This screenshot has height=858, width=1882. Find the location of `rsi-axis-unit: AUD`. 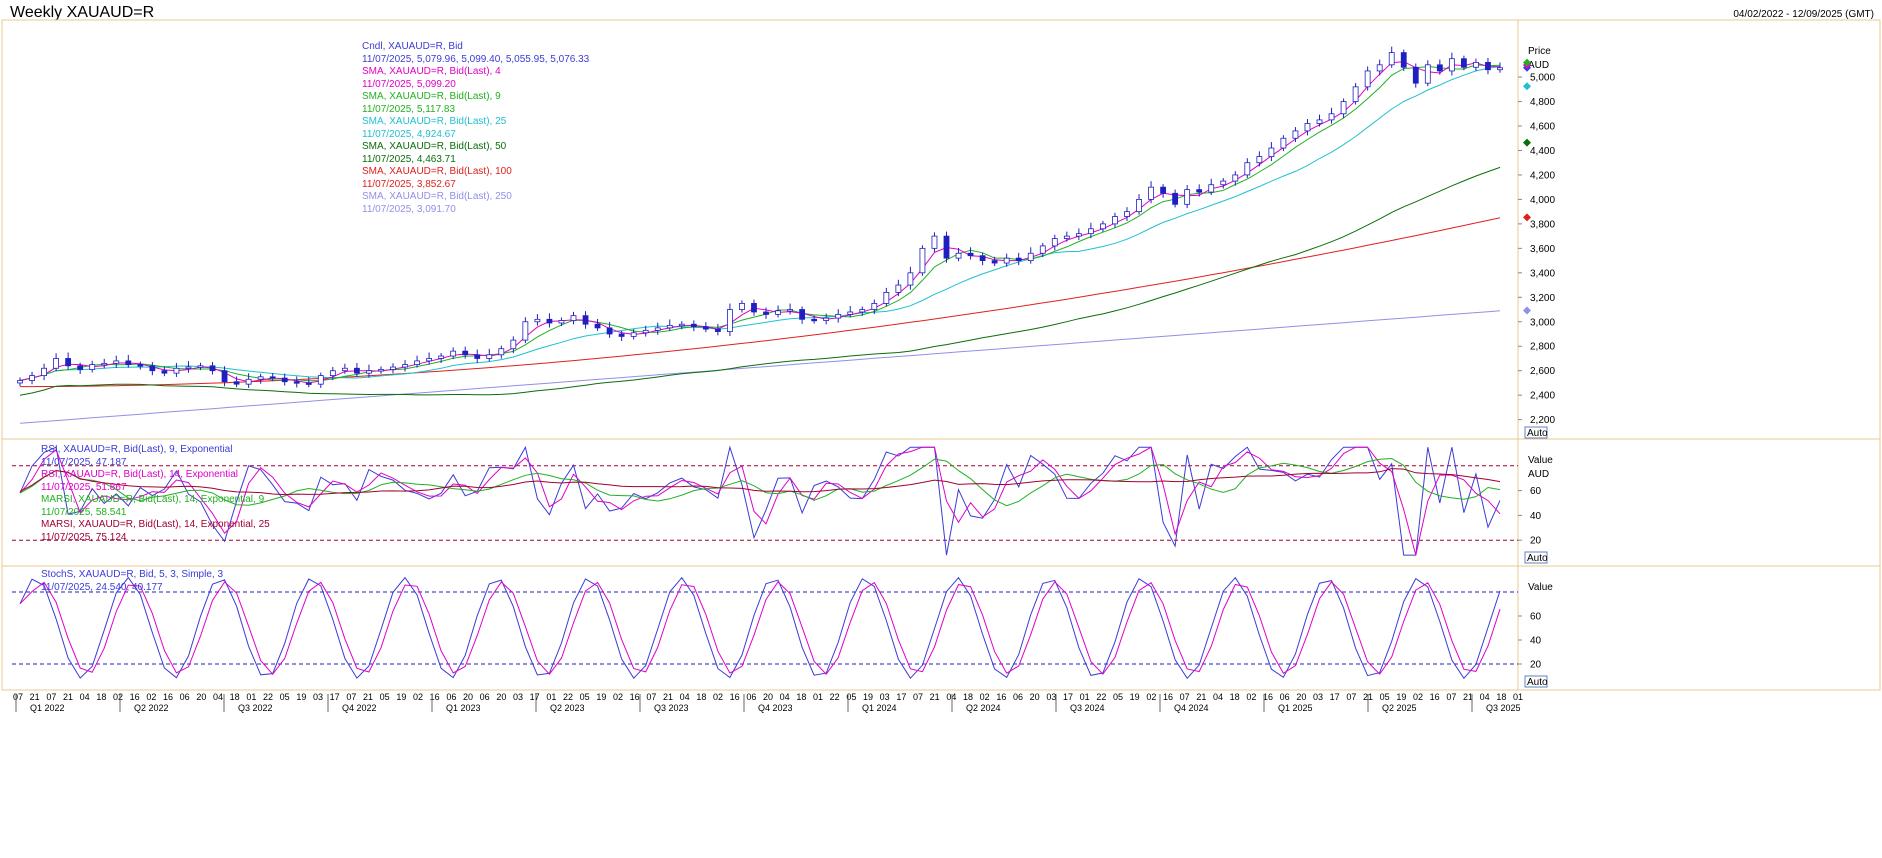

rsi-axis-unit: AUD is located at coordinates (1538, 474).